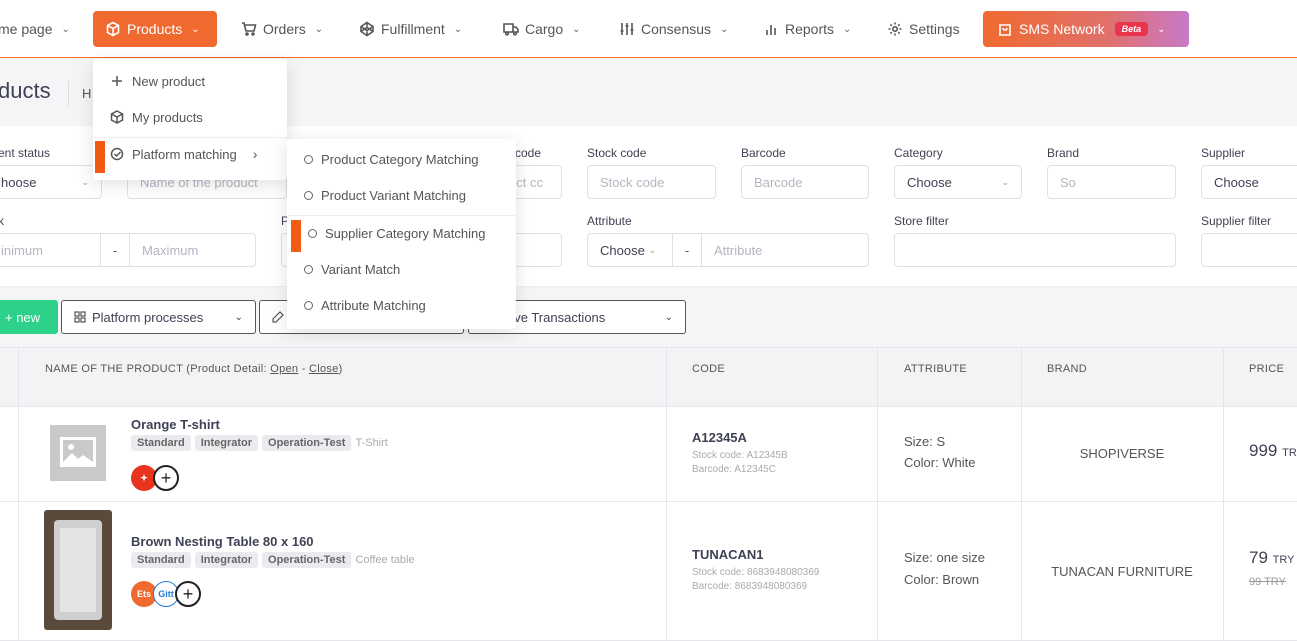 Image resolution: width=1297 pixels, height=641 pixels. What do you see at coordinates (385, 560) in the screenshot?
I see `product-category: Coffee table` at bounding box center [385, 560].